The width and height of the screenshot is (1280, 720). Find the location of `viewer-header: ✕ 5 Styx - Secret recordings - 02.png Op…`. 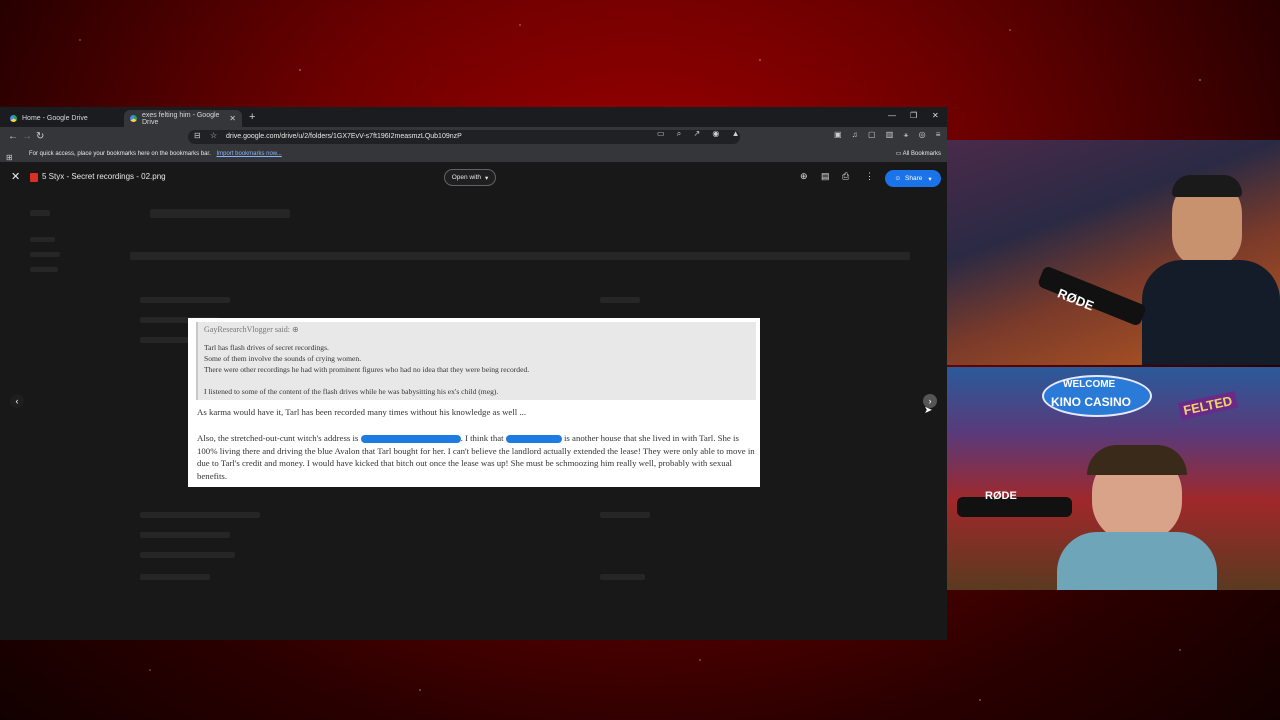

viewer-header: ✕ 5 Styx - Secret recordings - 02.png Op… is located at coordinates (473, 178).